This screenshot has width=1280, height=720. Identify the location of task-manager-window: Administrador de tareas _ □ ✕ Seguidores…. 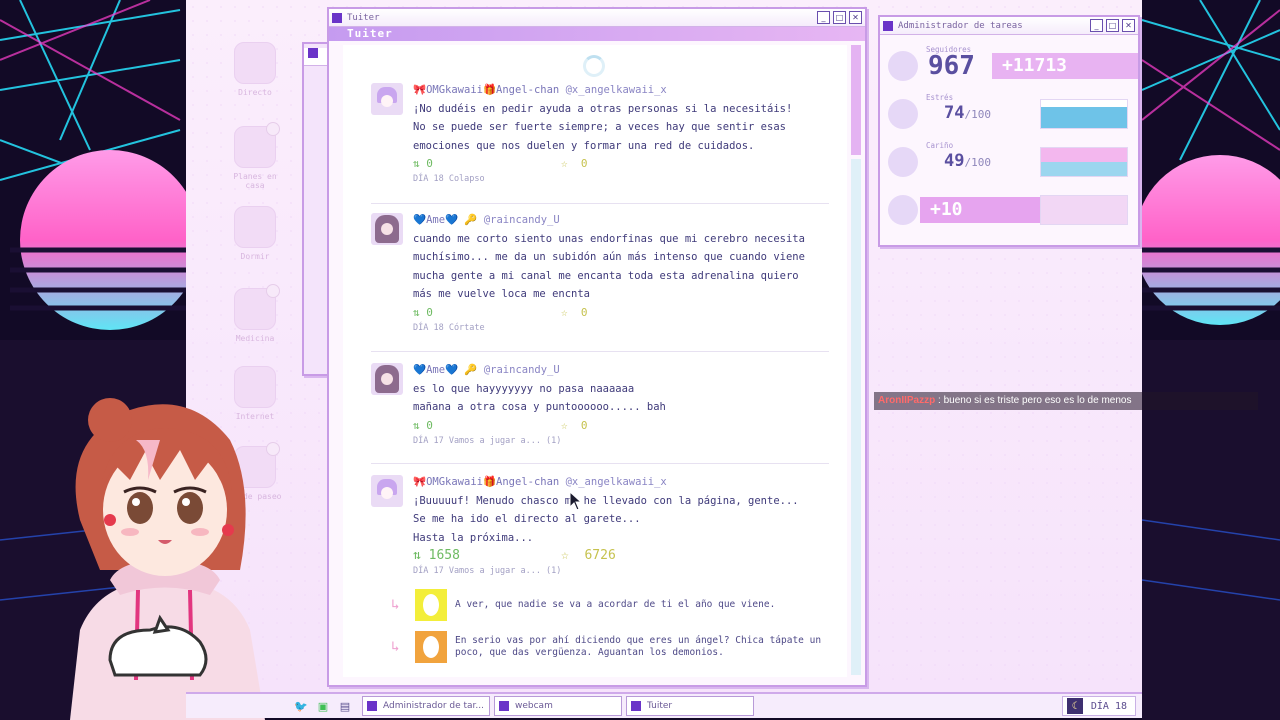
(1009, 131).